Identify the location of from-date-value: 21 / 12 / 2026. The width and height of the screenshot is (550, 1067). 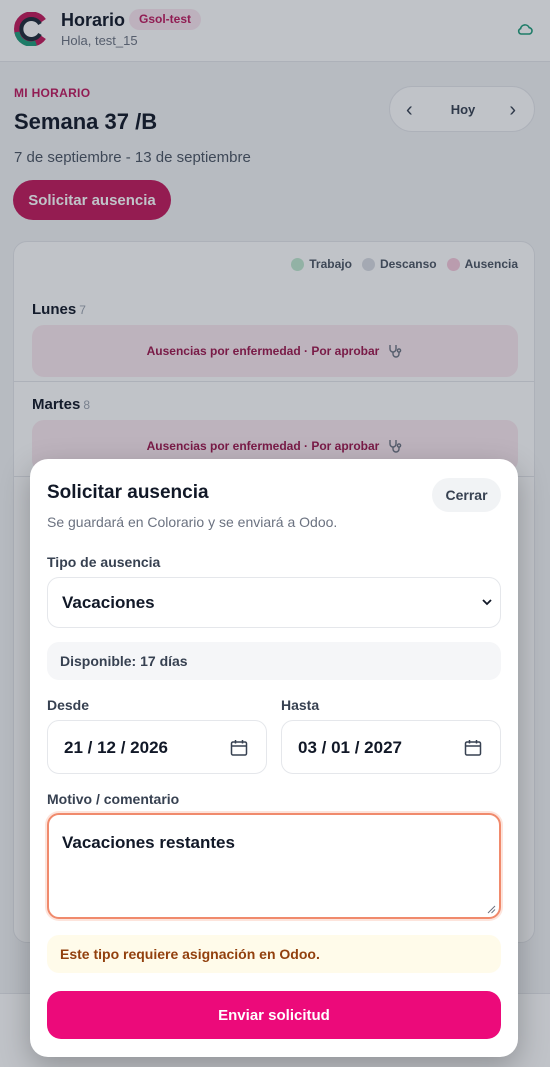
(116, 747).